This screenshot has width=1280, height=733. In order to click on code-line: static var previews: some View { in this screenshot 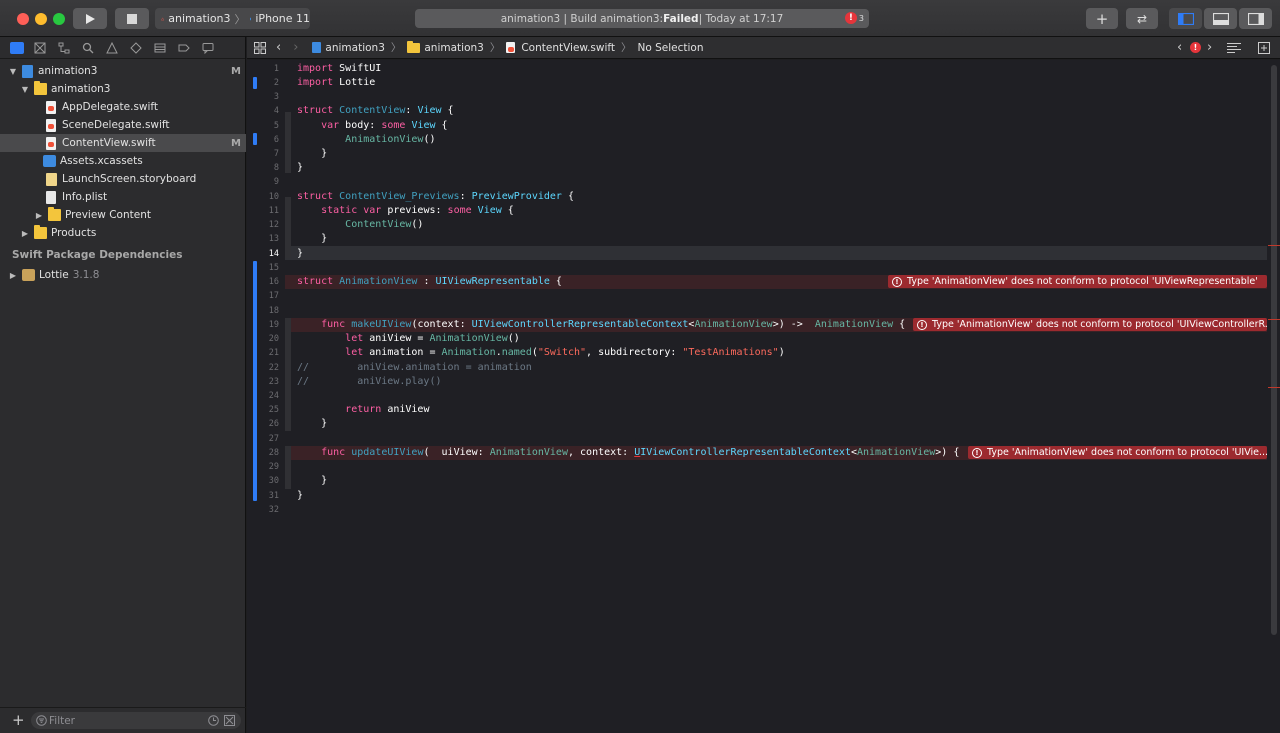, I will do `click(405, 211)`.